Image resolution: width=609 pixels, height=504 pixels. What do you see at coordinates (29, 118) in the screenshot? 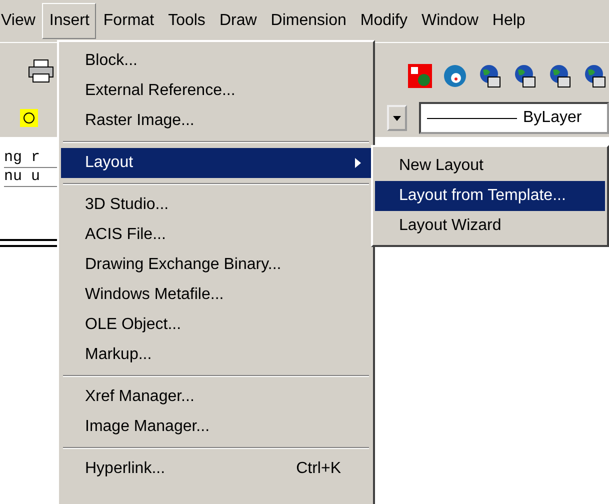
I see `sun-icon` at bounding box center [29, 118].